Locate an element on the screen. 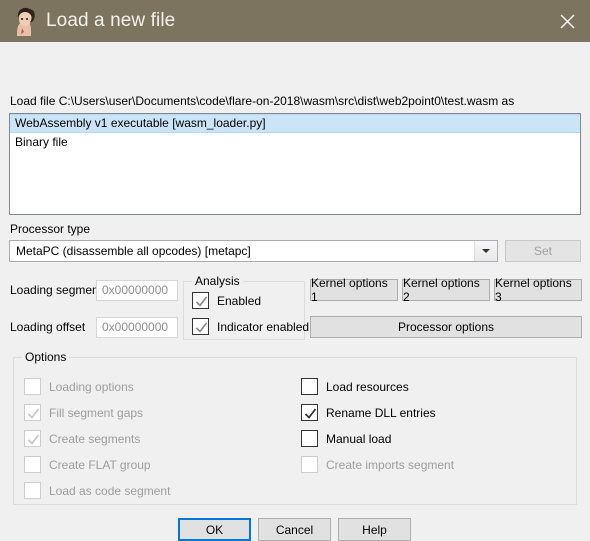  checkbox-fill-segment-gaps: Fill segment gaps is located at coordinates (83, 412).